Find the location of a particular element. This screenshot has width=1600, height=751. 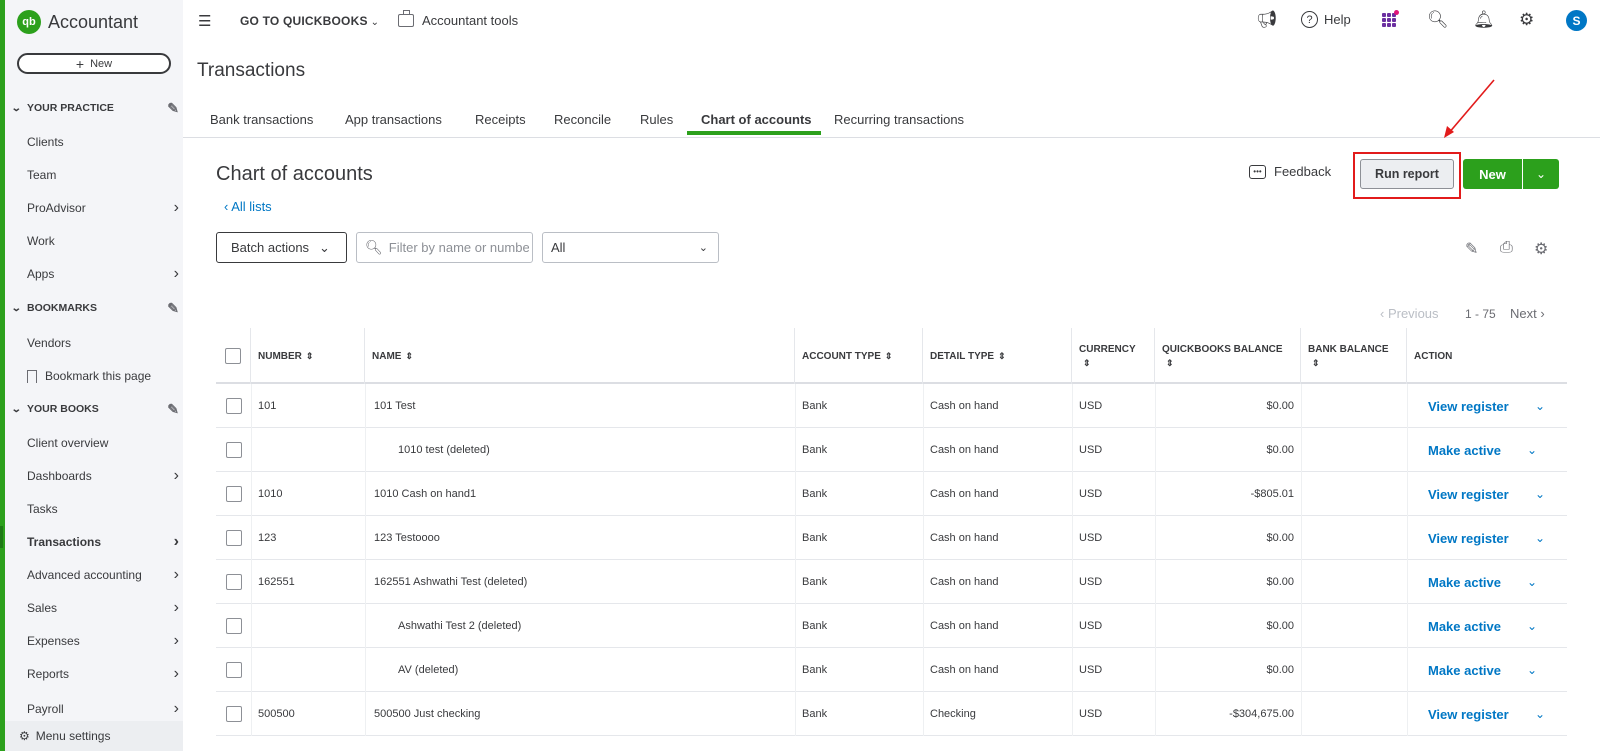

cell-action: Make active ⌄ is located at coordinates (1487, 450).